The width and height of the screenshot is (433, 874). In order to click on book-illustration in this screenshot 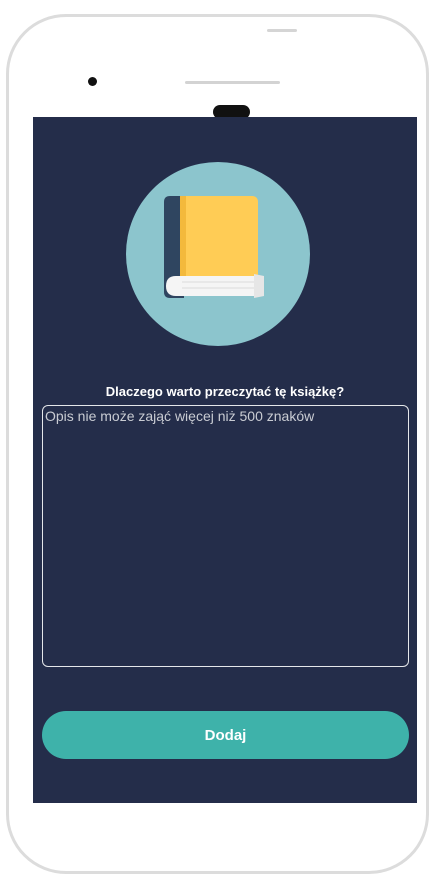, I will do `click(218, 254)`.